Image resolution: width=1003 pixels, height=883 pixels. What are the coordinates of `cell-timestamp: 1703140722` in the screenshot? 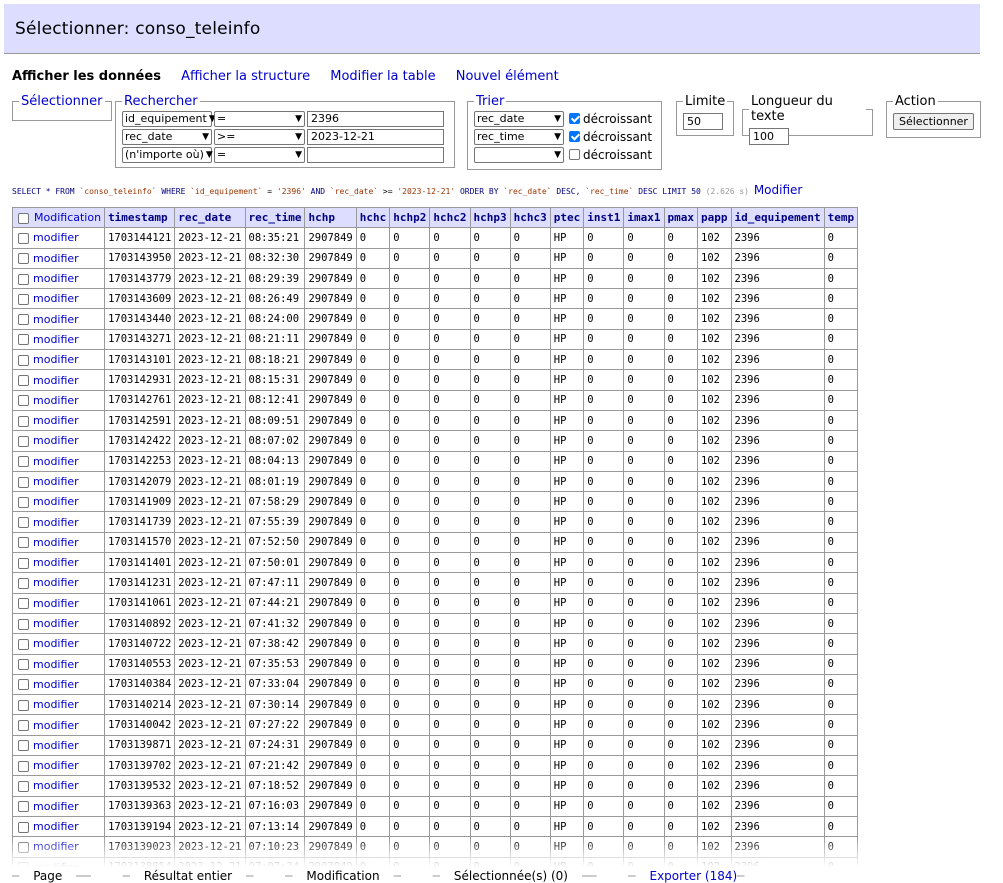 It's located at (140, 644).